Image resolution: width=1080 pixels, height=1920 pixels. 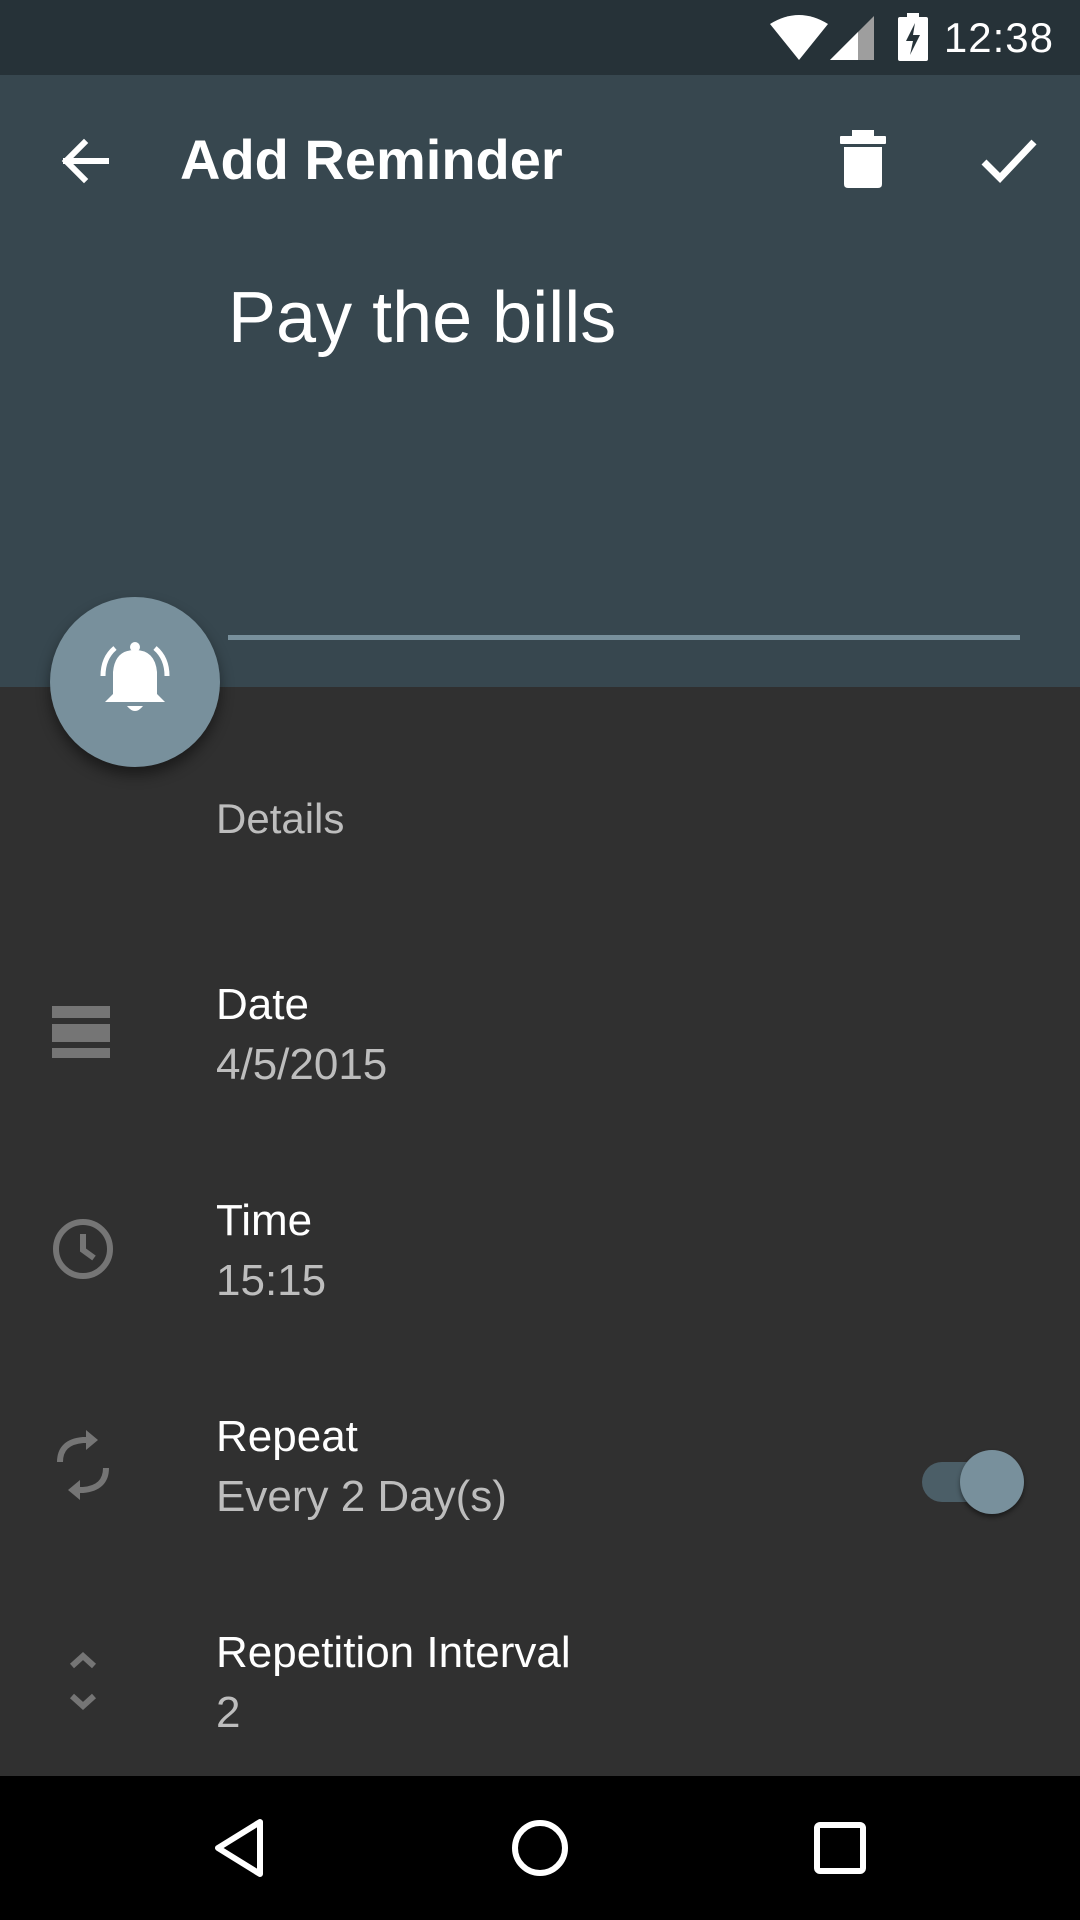 I want to click on repetition-interval-row: Repetition Interval 2, so click(x=540, y=1708).